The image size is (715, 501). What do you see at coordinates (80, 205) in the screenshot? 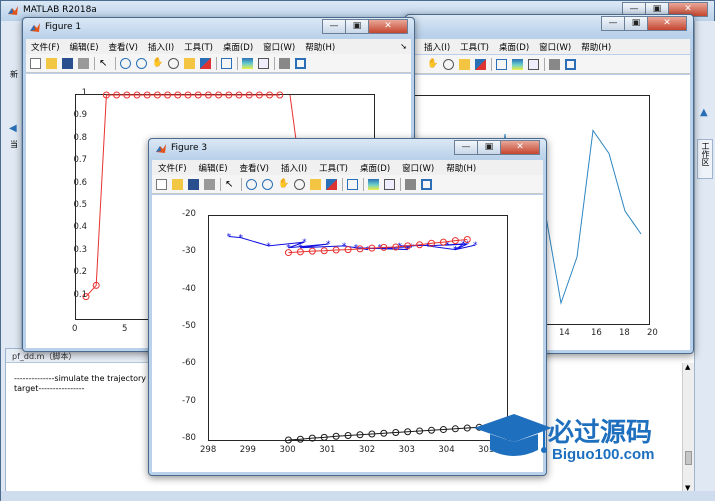
I see `figure1-ytick: 0.5` at bounding box center [80, 205].